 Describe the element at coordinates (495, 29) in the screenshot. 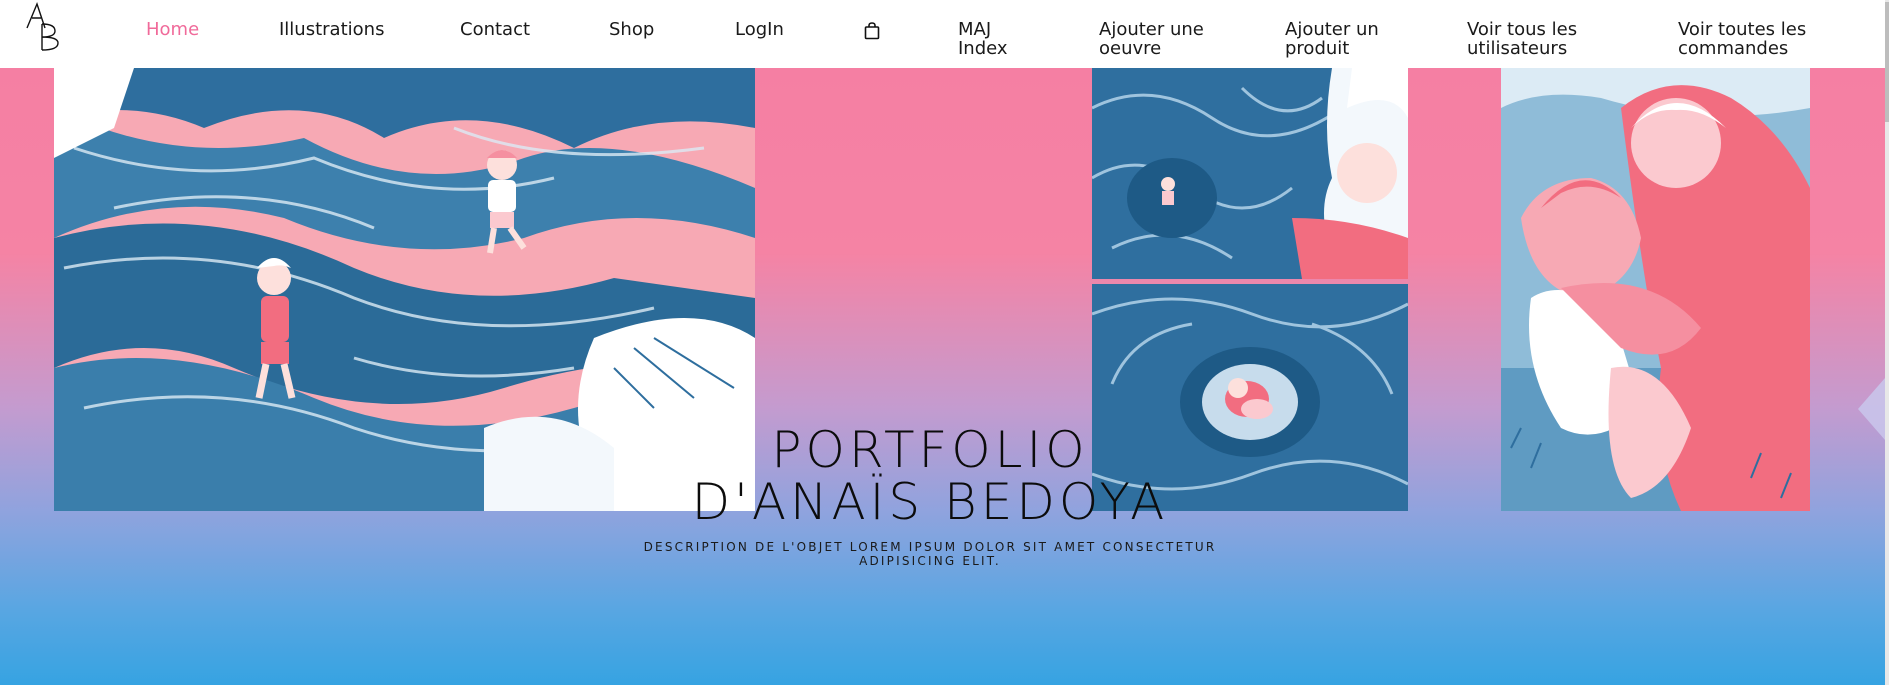

I see `nav-contact: Contact` at that location.